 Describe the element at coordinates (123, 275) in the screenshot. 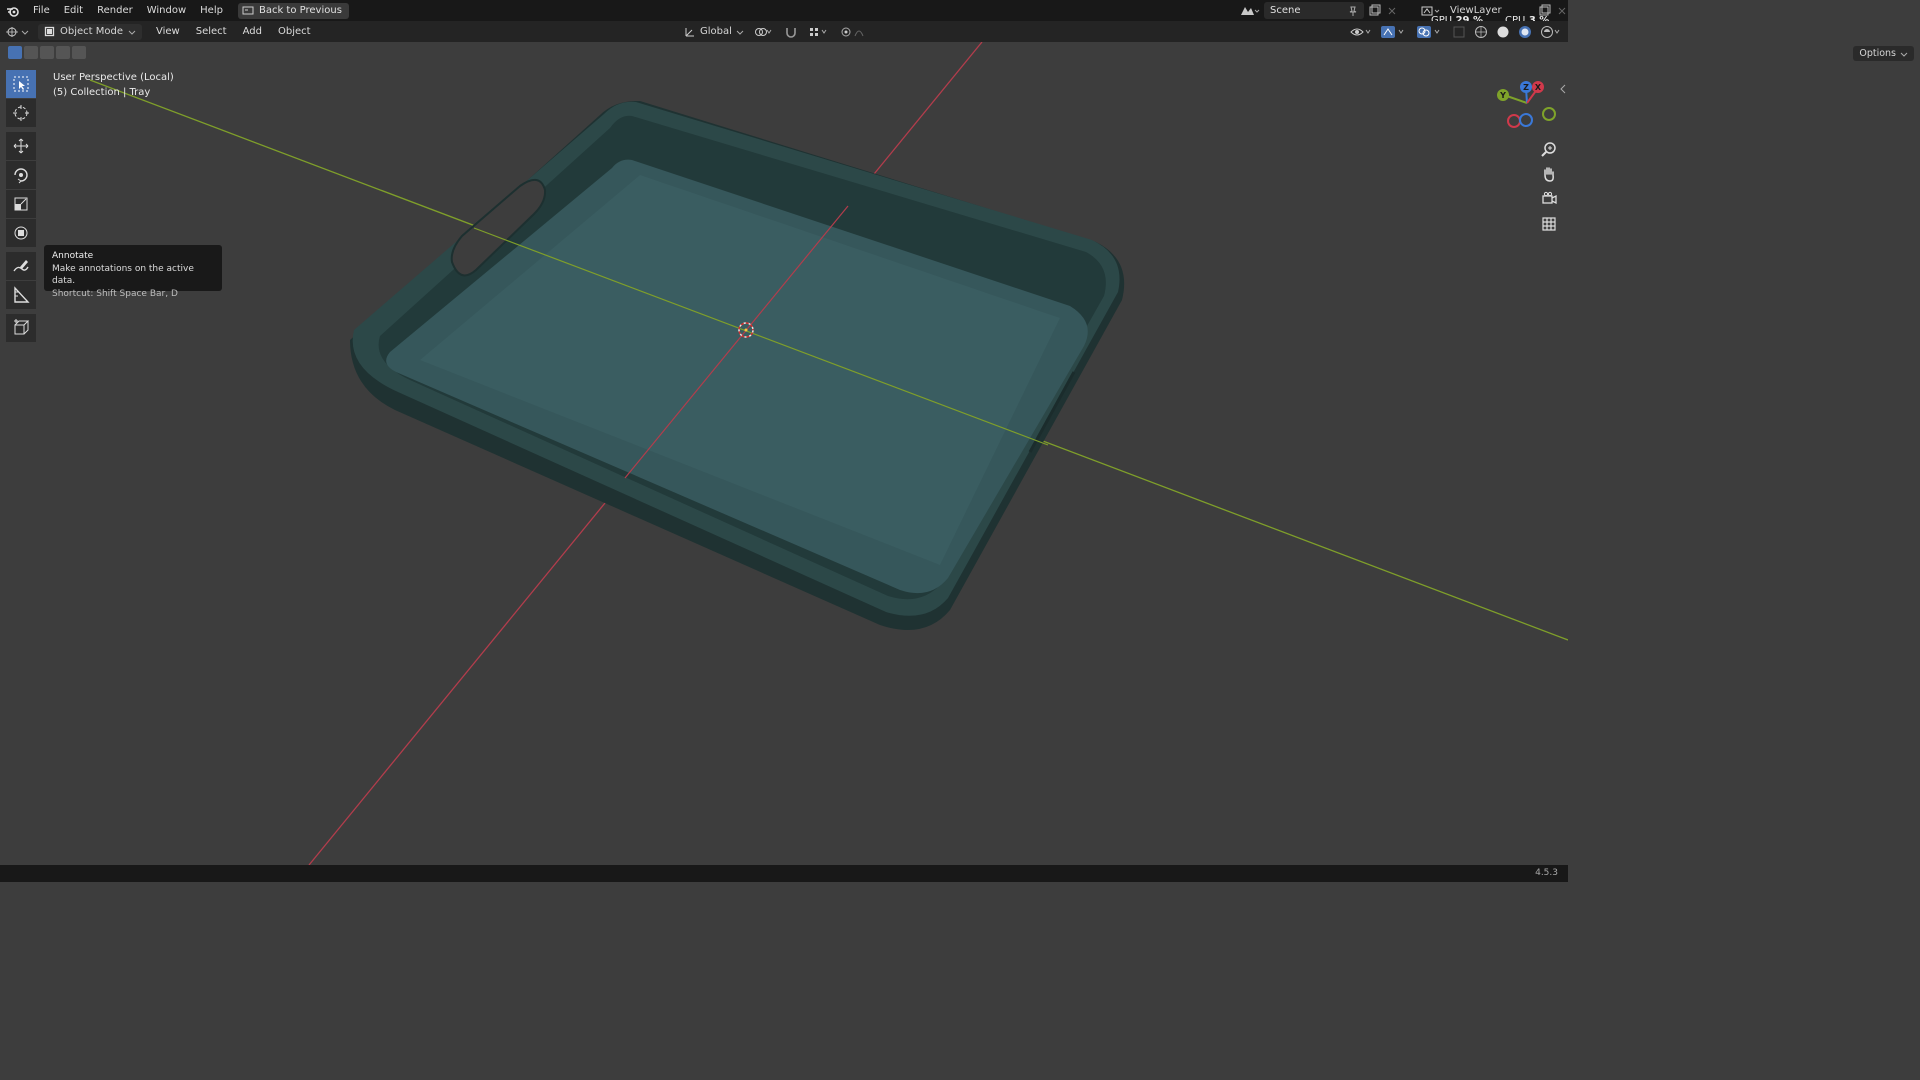

I see `tooltip-description: Make annotations on the active data.` at that location.